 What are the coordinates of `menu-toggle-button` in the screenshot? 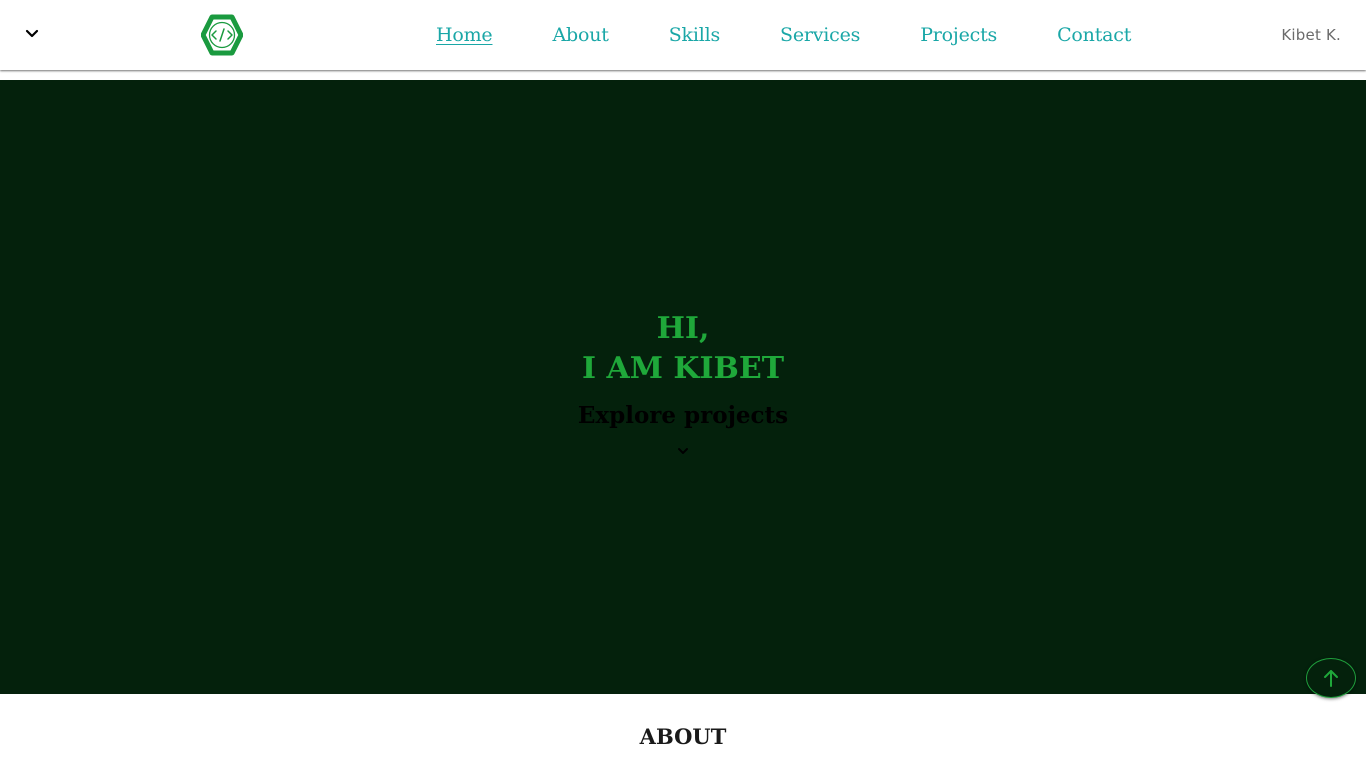 It's located at (32, 34).